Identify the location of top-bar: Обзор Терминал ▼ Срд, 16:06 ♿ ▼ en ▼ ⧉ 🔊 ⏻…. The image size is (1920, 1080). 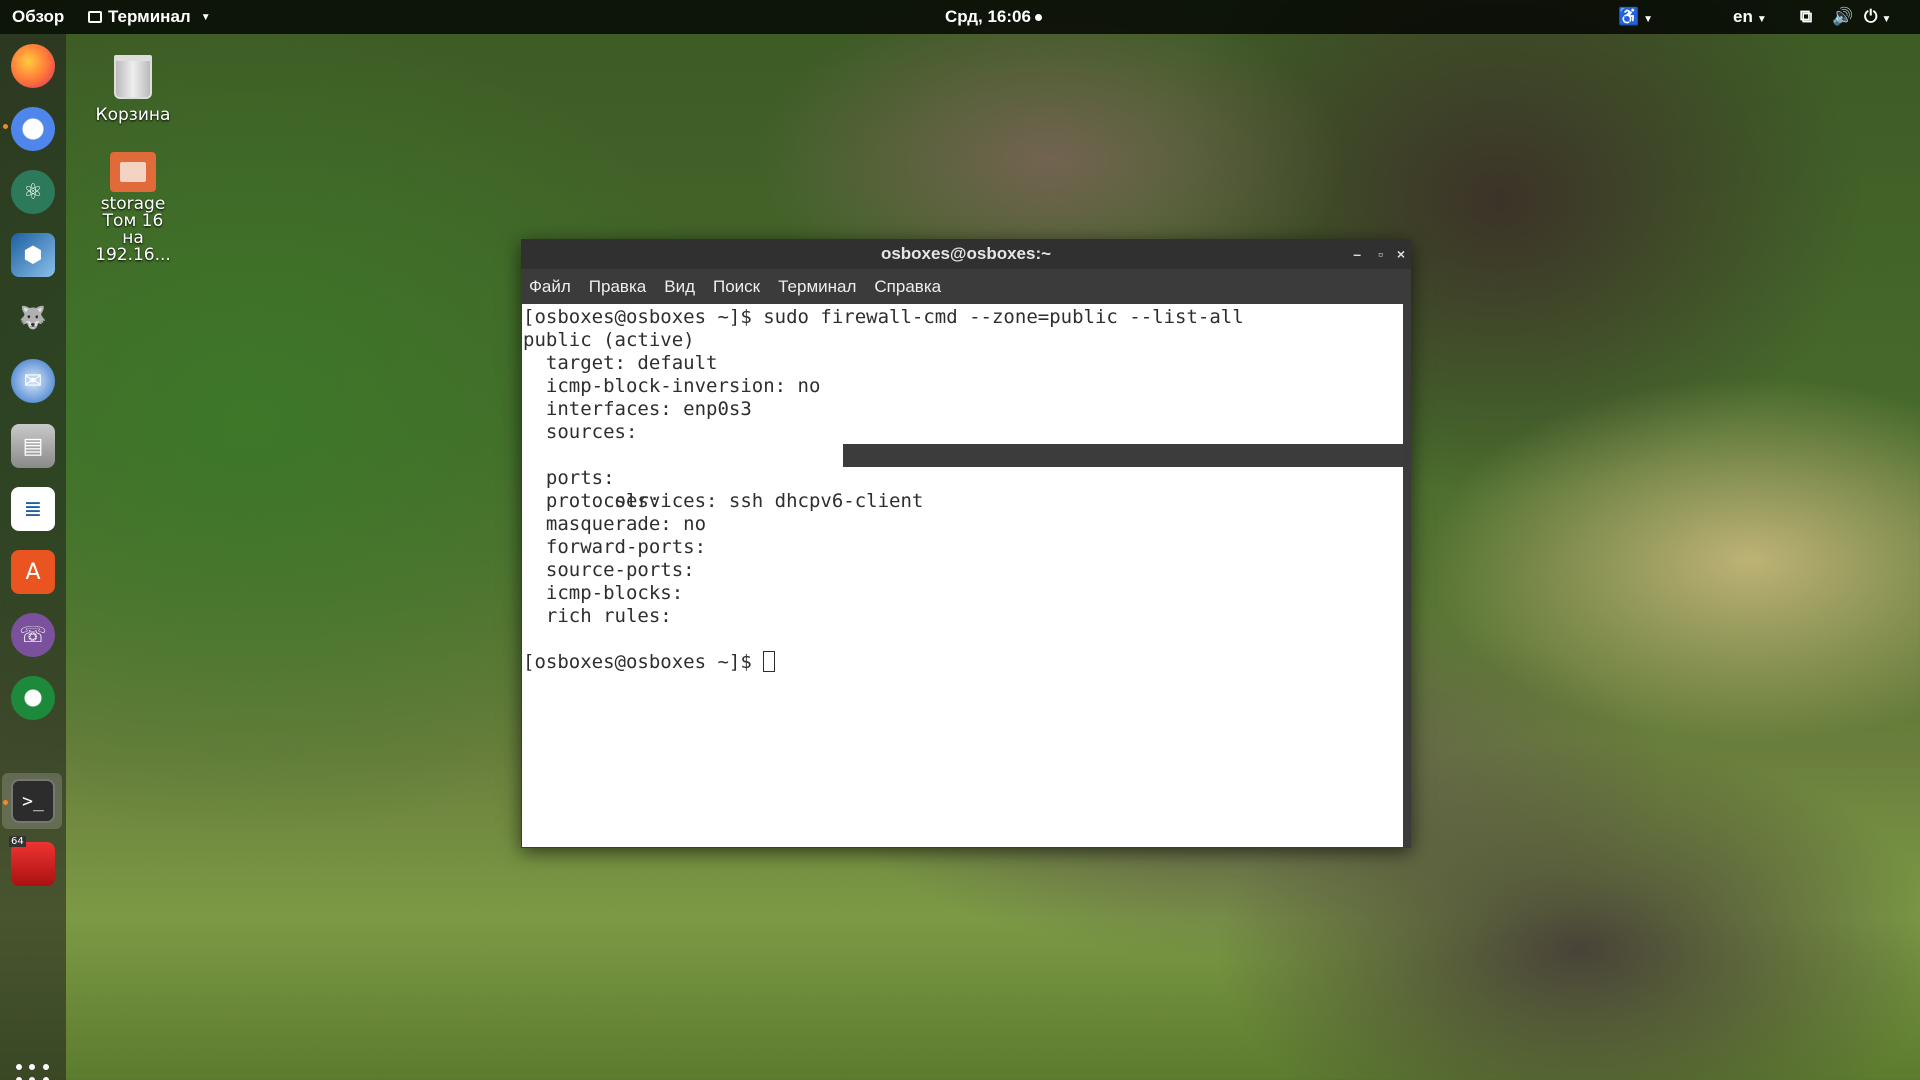
(960, 17).